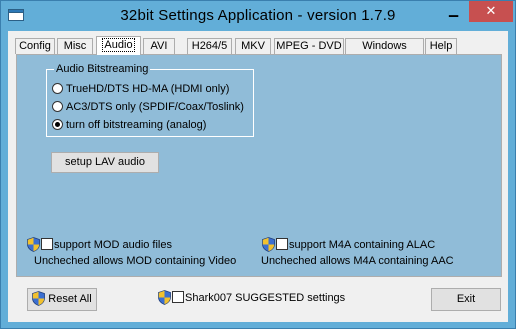  I want to click on m4a-alac-note: Uncheched allows M4A containing AAC, so click(357, 261).